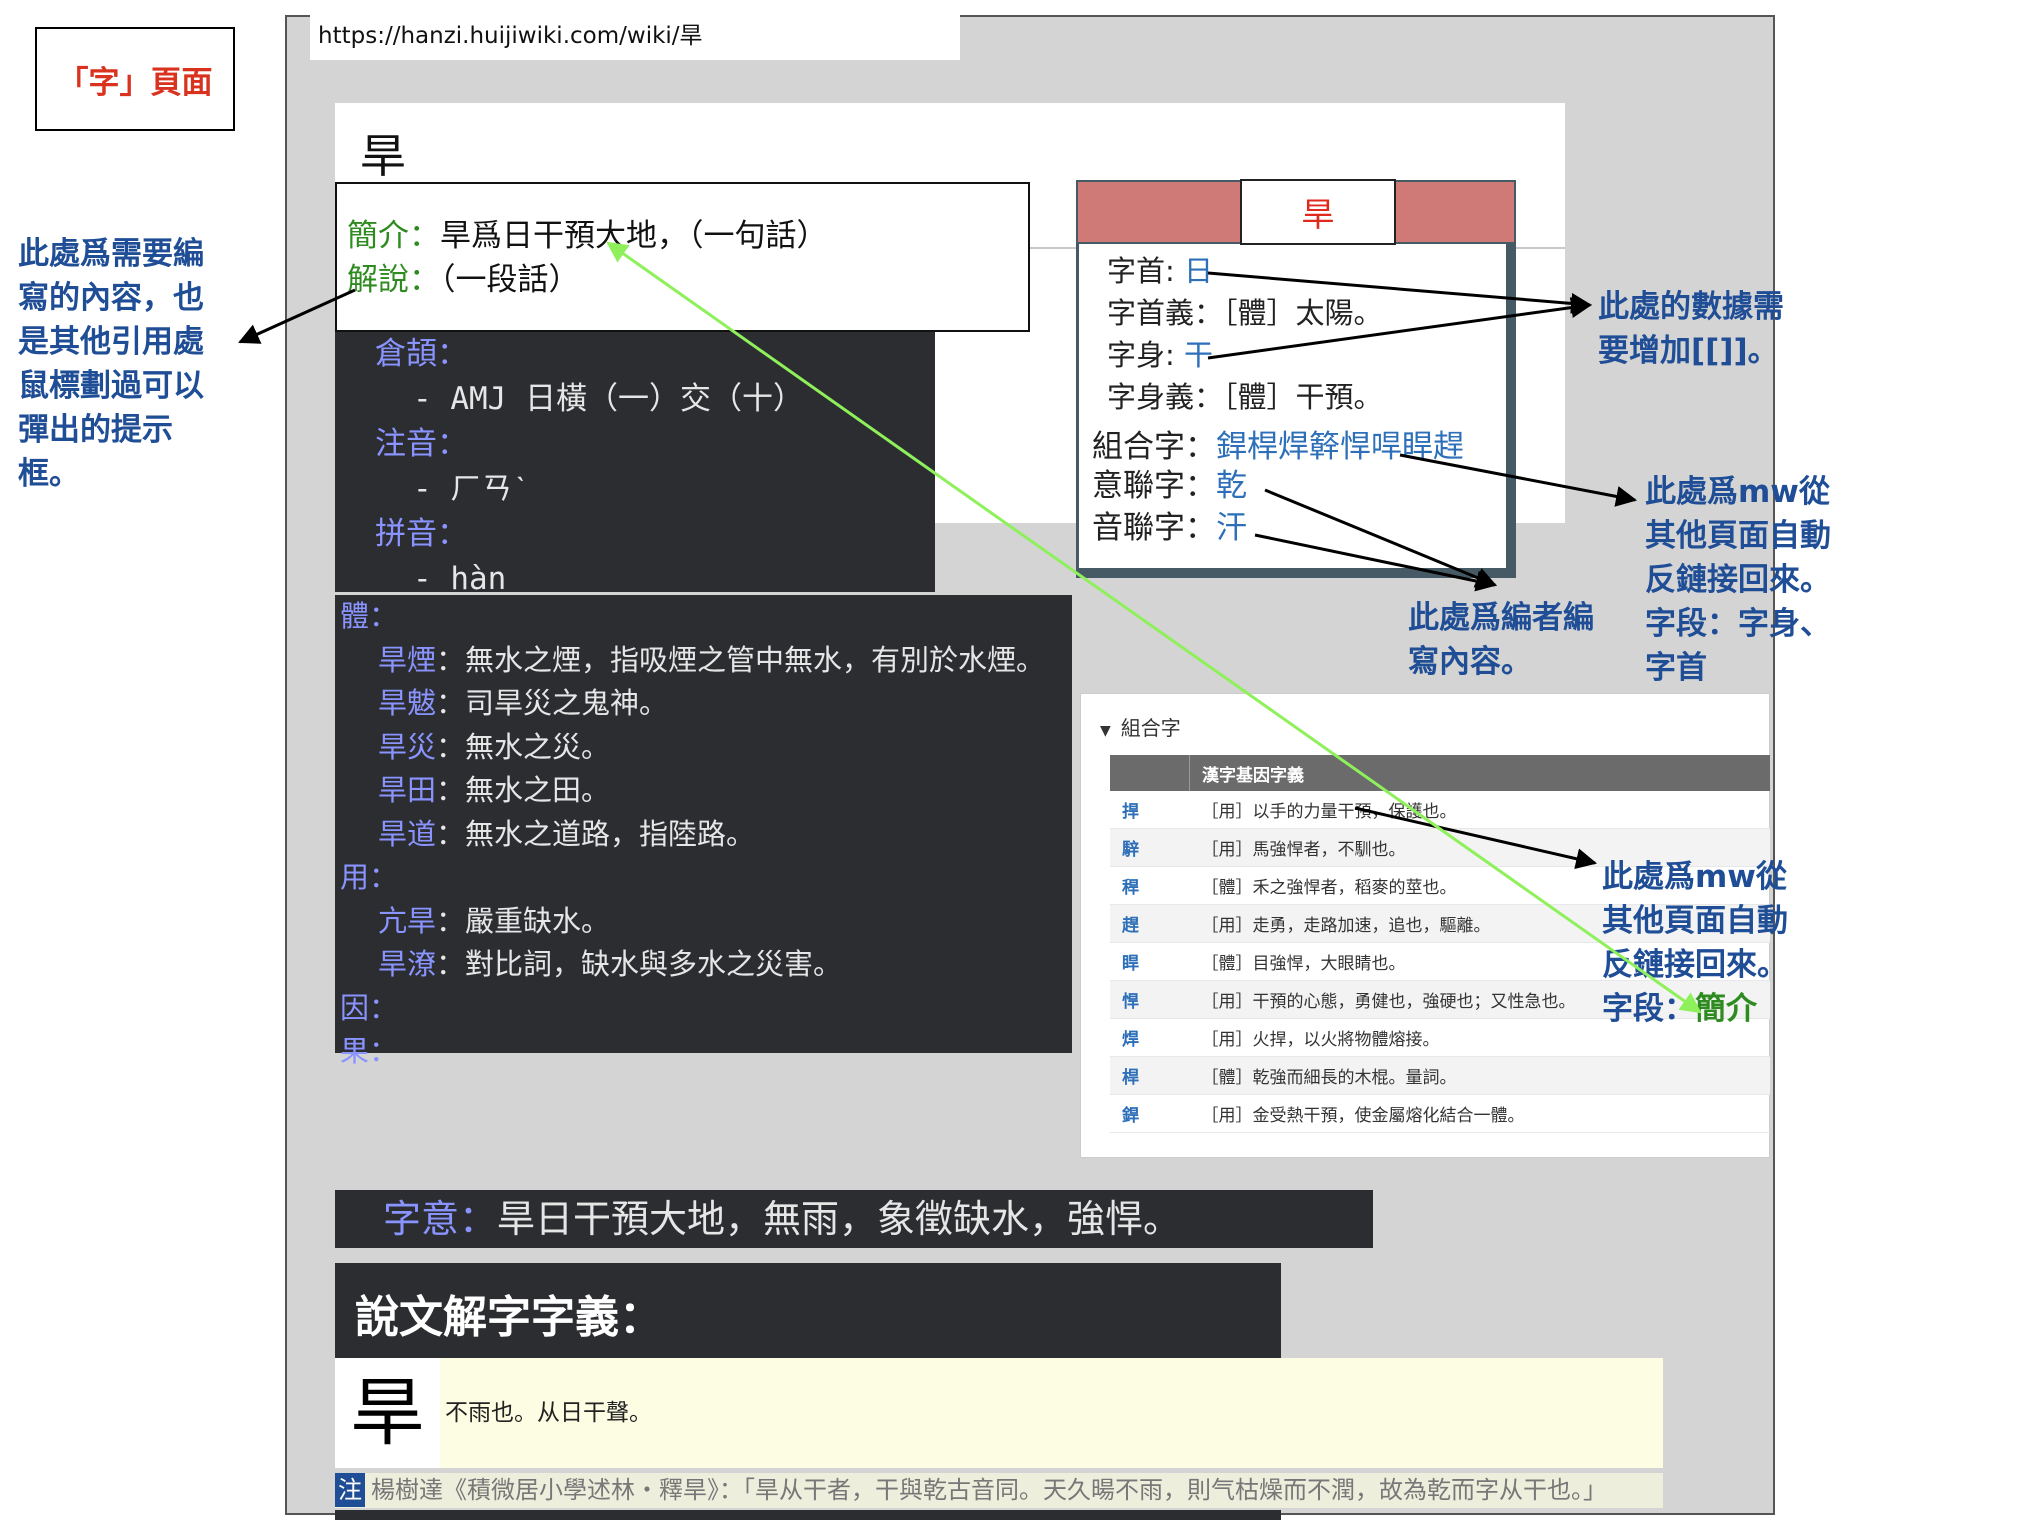  Describe the element at coordinates (808, 1515) in the screenshot. I see `bottom-dark-bar` at that location.